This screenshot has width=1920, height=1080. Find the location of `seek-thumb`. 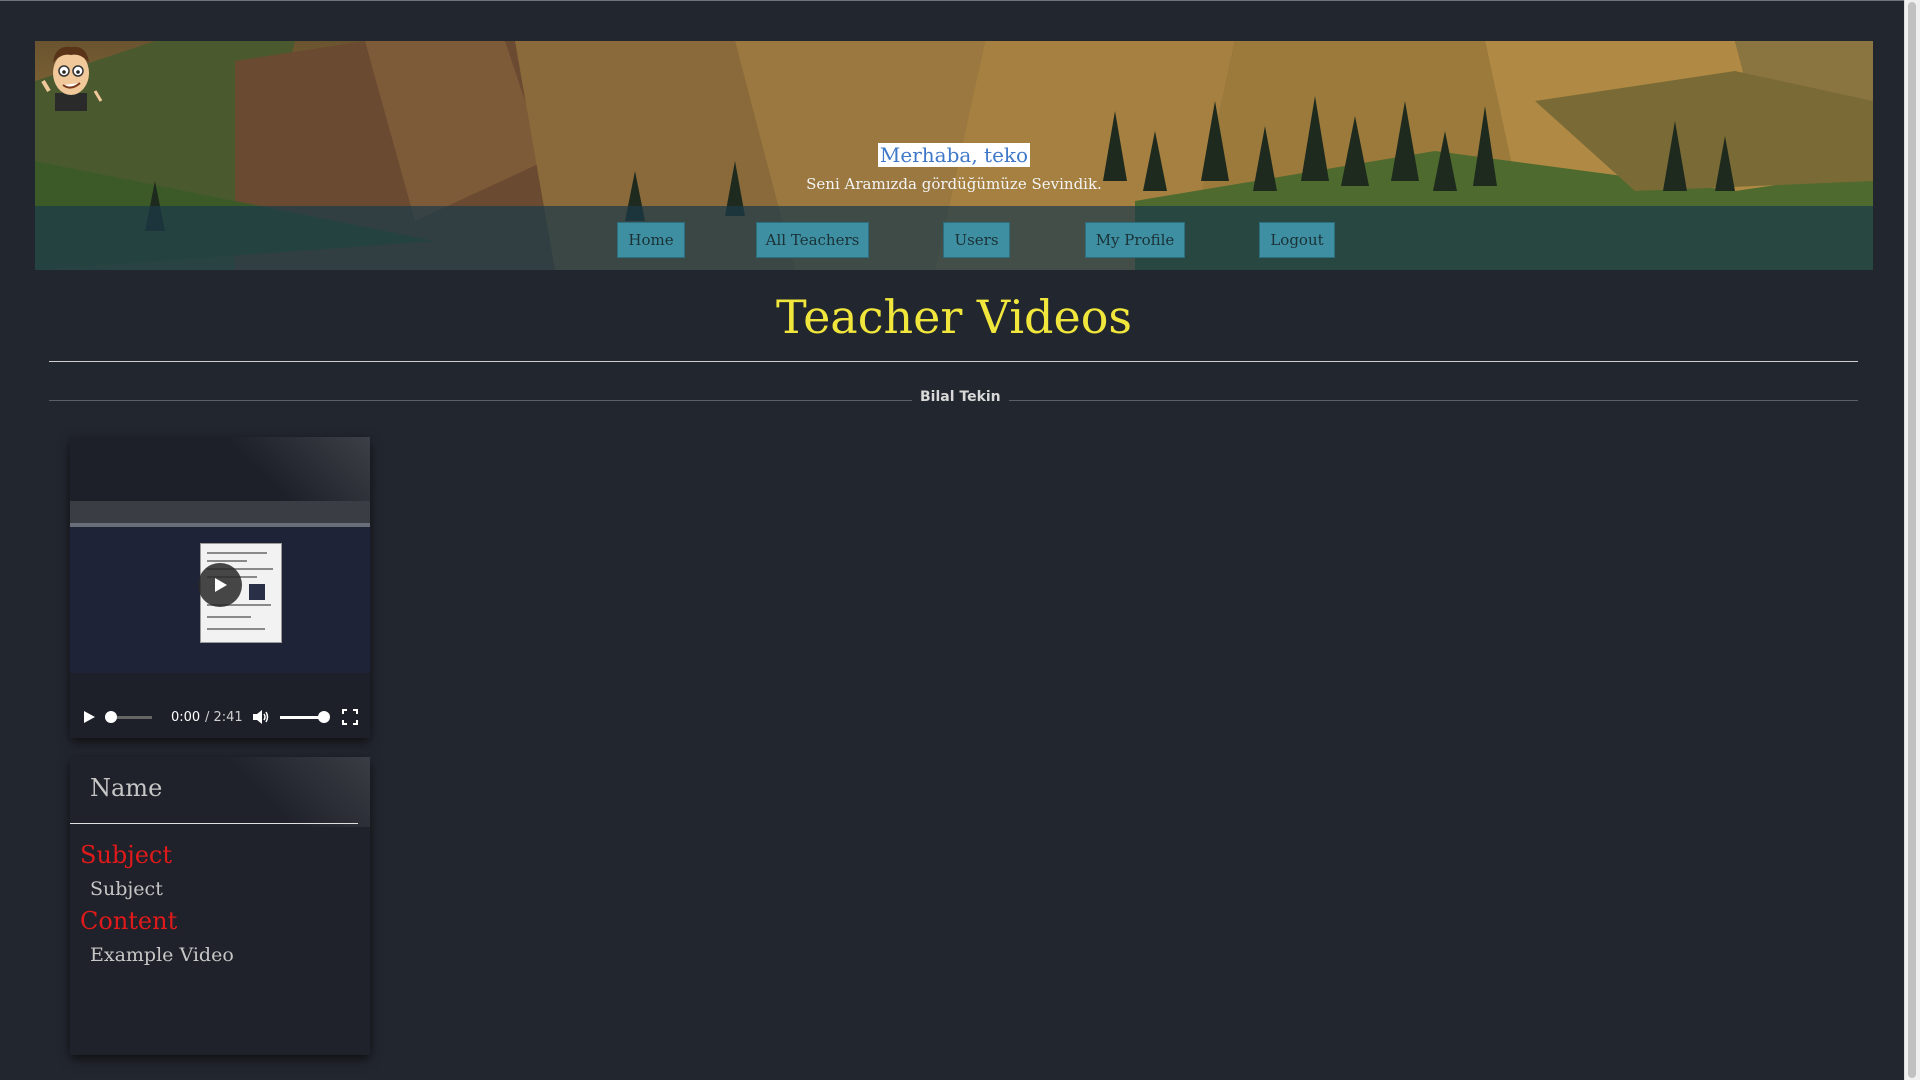

seek-thumb is located at coordinates (111, 717).